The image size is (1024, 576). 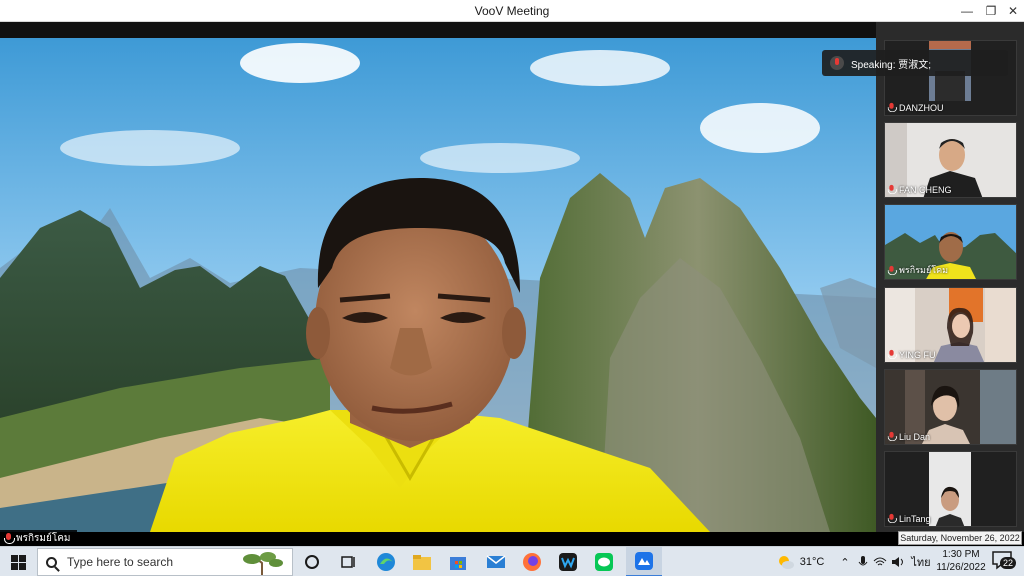 I want to click on weather-icon, so click(x=786, y=561).